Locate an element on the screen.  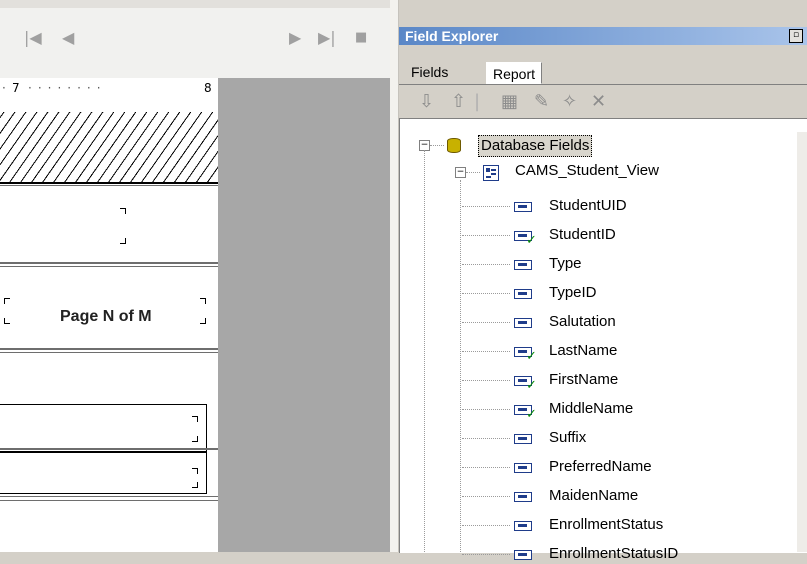
ruler-number-8: 8 is located at coordinates (208, 88).